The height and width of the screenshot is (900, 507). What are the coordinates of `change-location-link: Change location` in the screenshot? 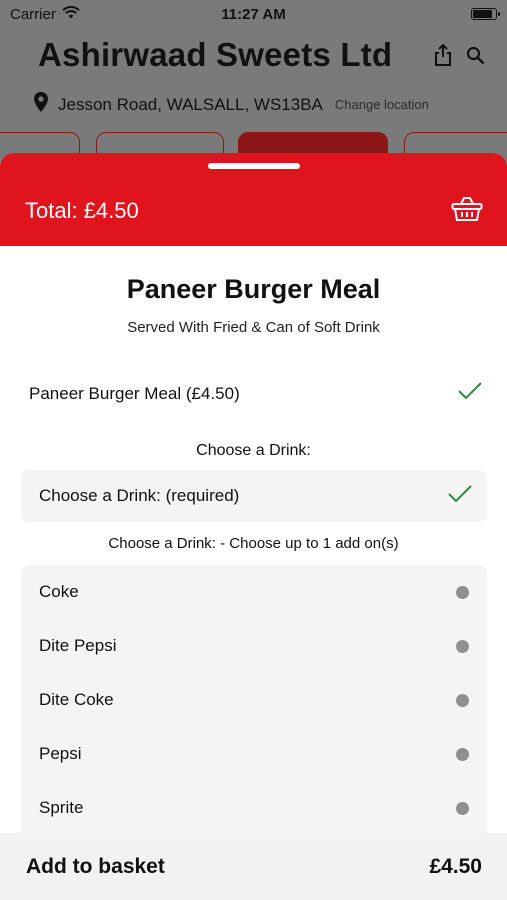 It's located at (382, 104).